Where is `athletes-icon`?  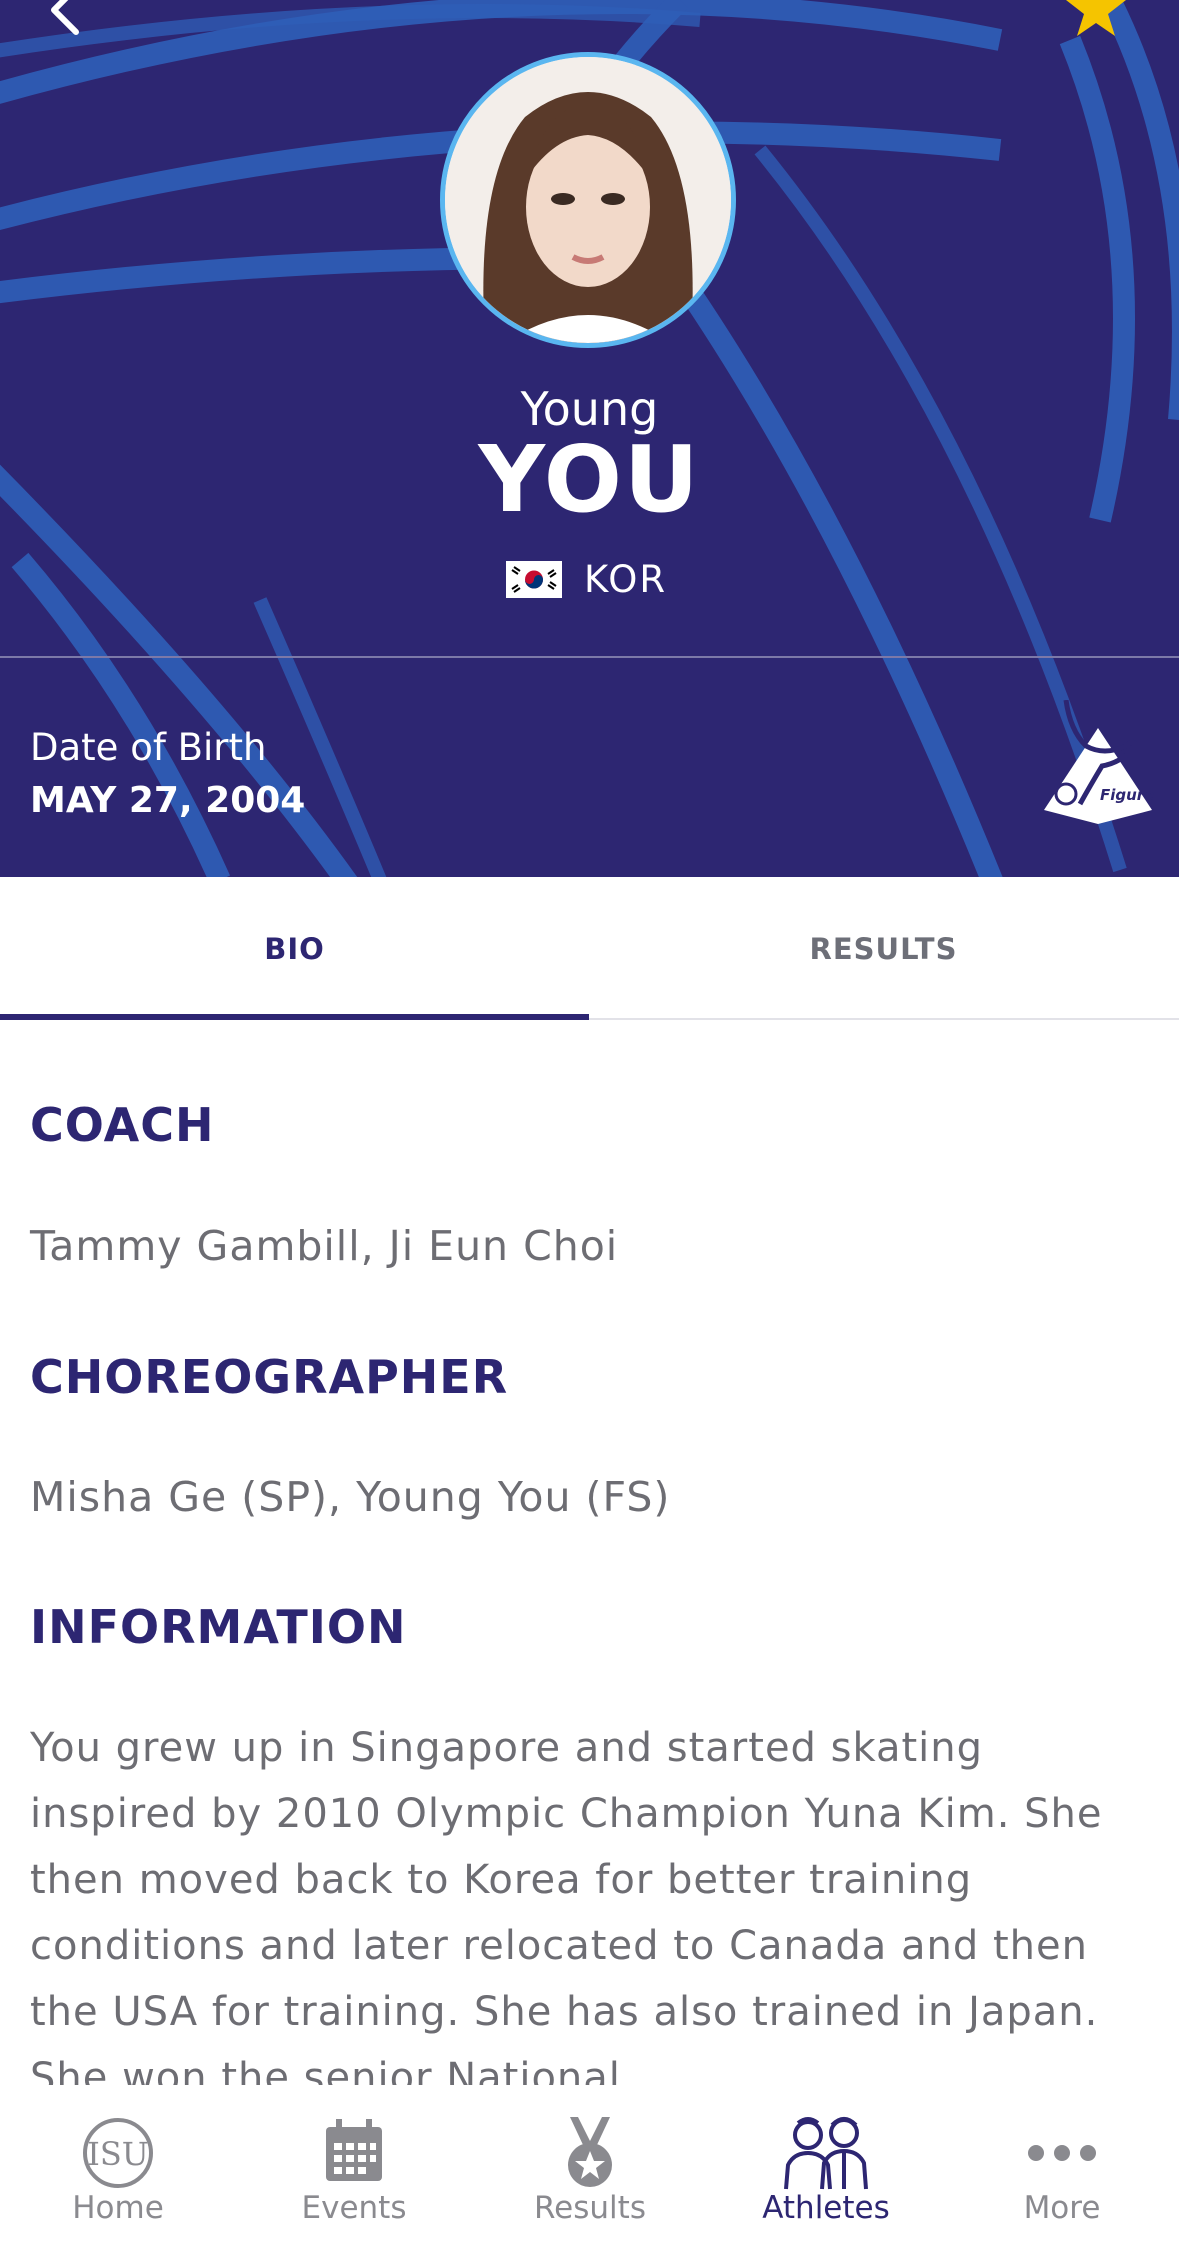 athletes-icon is located at coordinates (826, 2153).